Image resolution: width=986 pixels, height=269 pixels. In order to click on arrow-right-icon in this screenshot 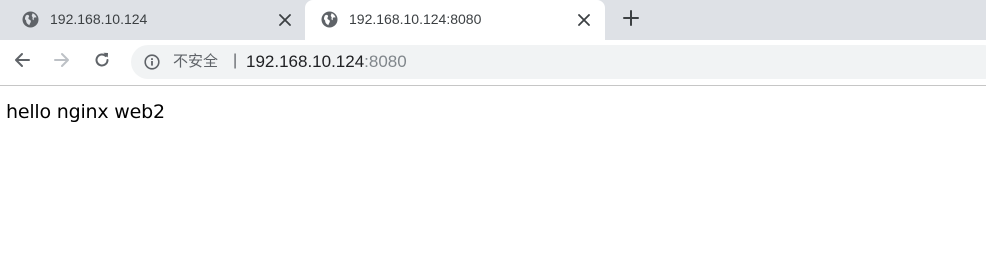, I will do `click(62, 62)`.